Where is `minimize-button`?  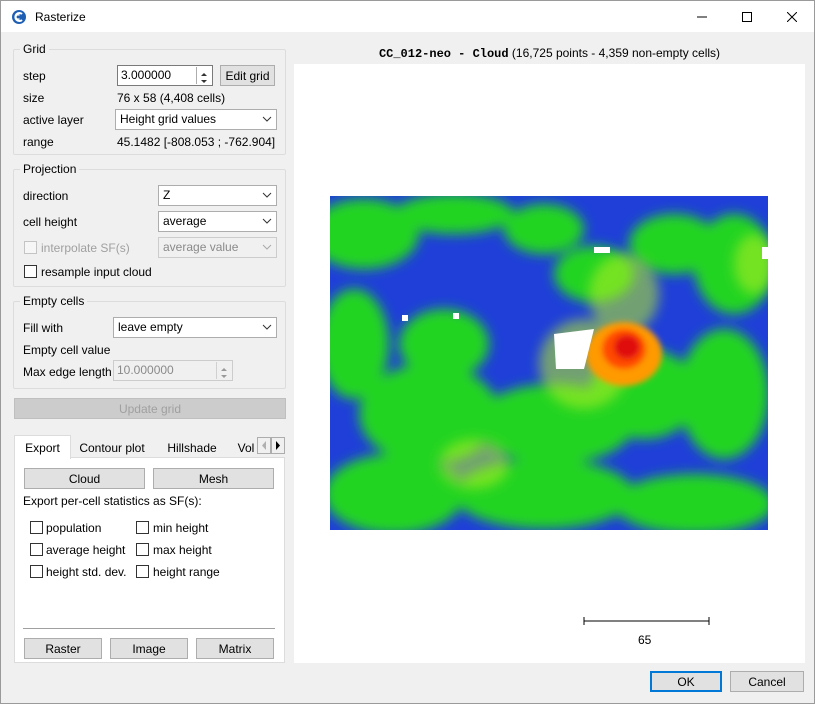
minimize-button is located at coordinates (702, 16).